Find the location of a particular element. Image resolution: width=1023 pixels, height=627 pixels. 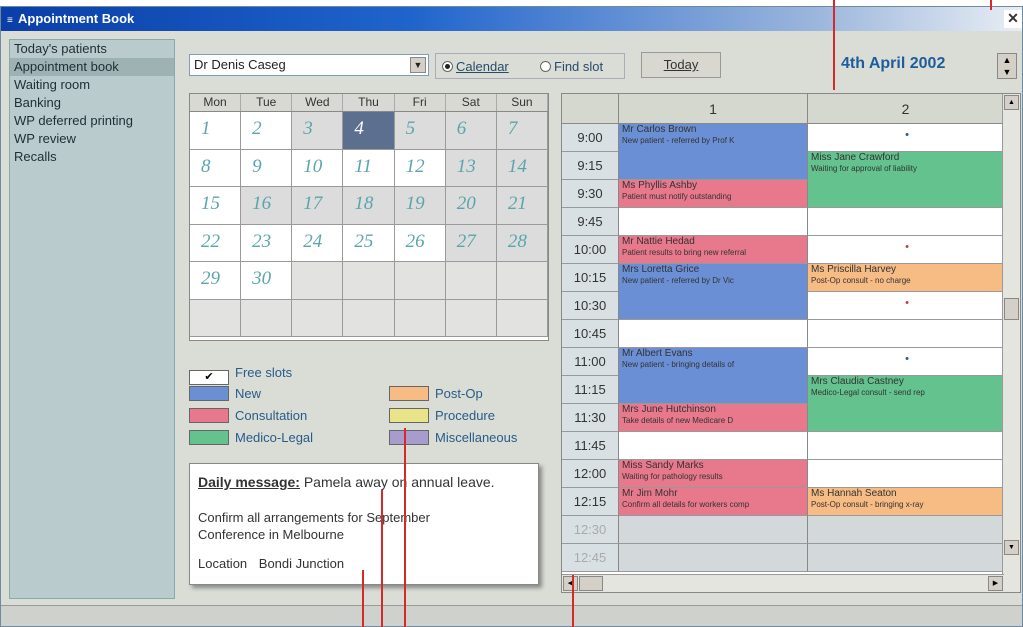

date-spinner: ▲ ▼ is located at coordinates (1007, 66).